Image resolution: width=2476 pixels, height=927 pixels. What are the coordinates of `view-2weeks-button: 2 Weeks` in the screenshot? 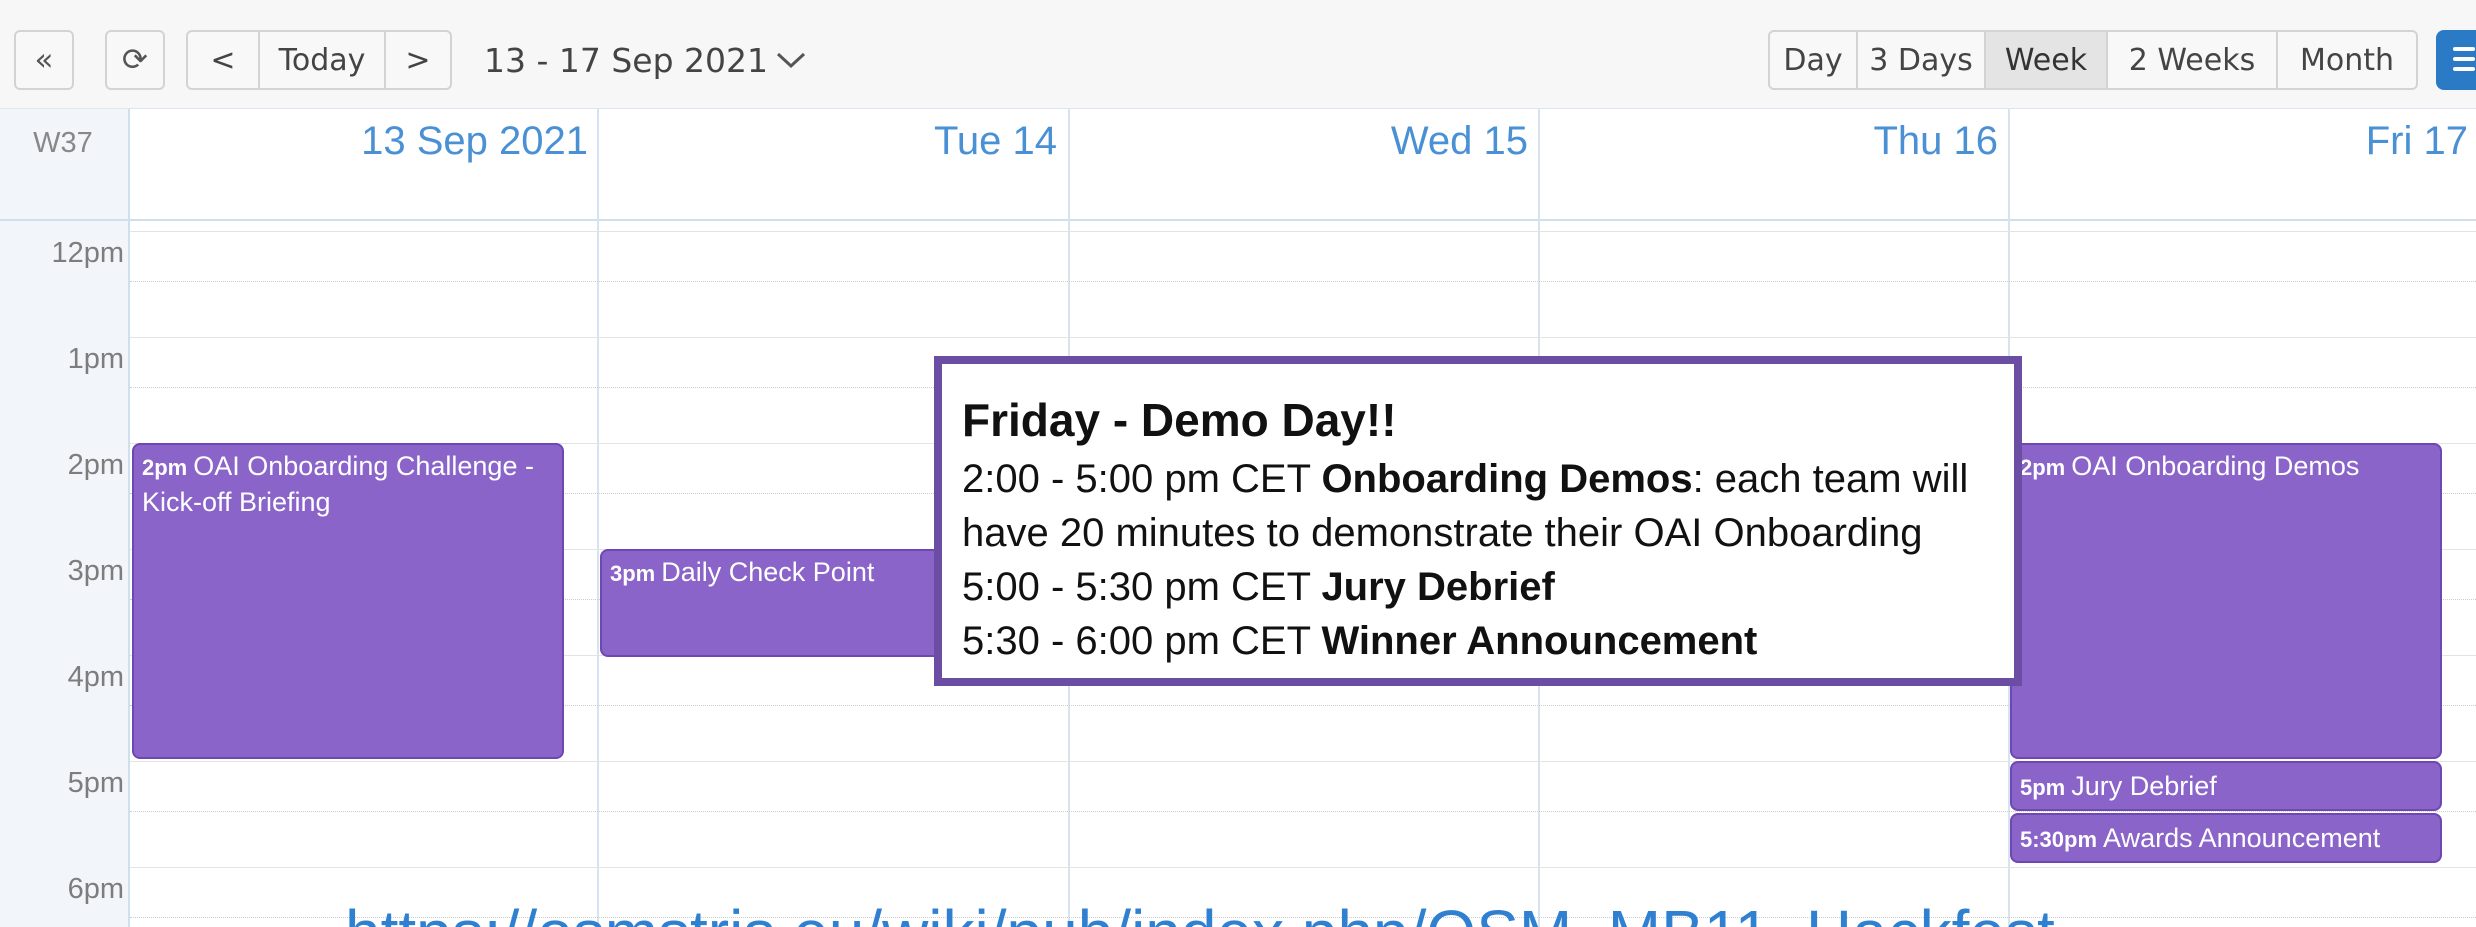 It's located at (2191, 60).